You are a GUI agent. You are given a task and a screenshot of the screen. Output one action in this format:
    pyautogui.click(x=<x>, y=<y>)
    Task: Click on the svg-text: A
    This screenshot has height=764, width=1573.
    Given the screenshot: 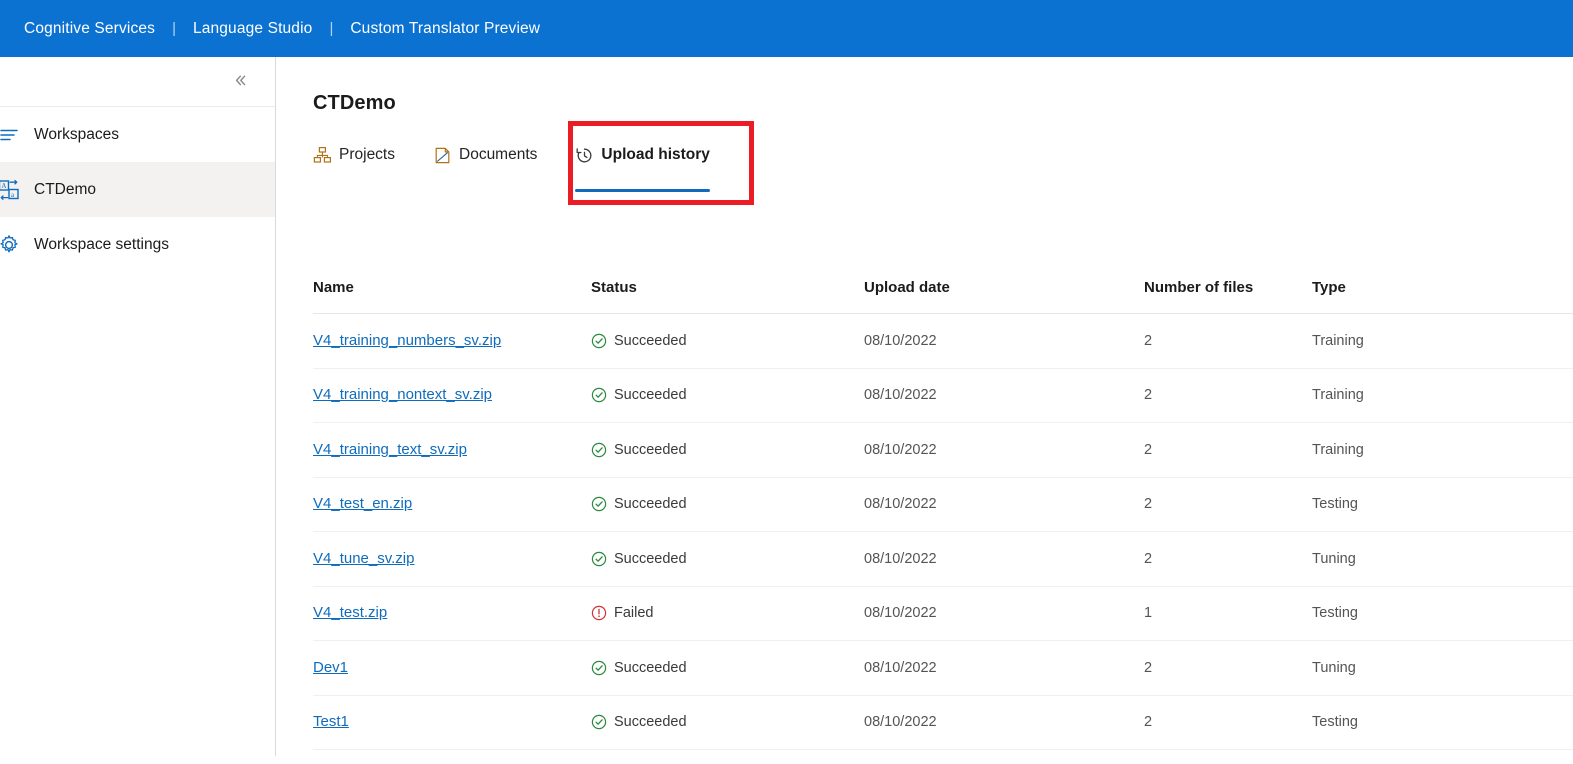 What is the action you would take?
    pyautogui.click(x=3, y=186)
    